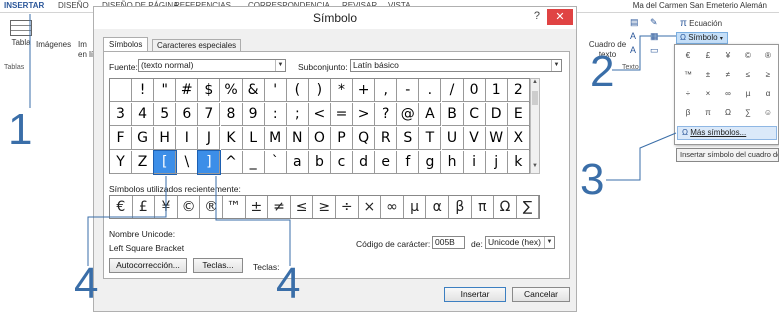 The height and width of the screenshot is (316, 779). What do you see at coordinates (592, 179) in the screenshot?
I see `annotation-3: 3` at bounding box center [592, 179].